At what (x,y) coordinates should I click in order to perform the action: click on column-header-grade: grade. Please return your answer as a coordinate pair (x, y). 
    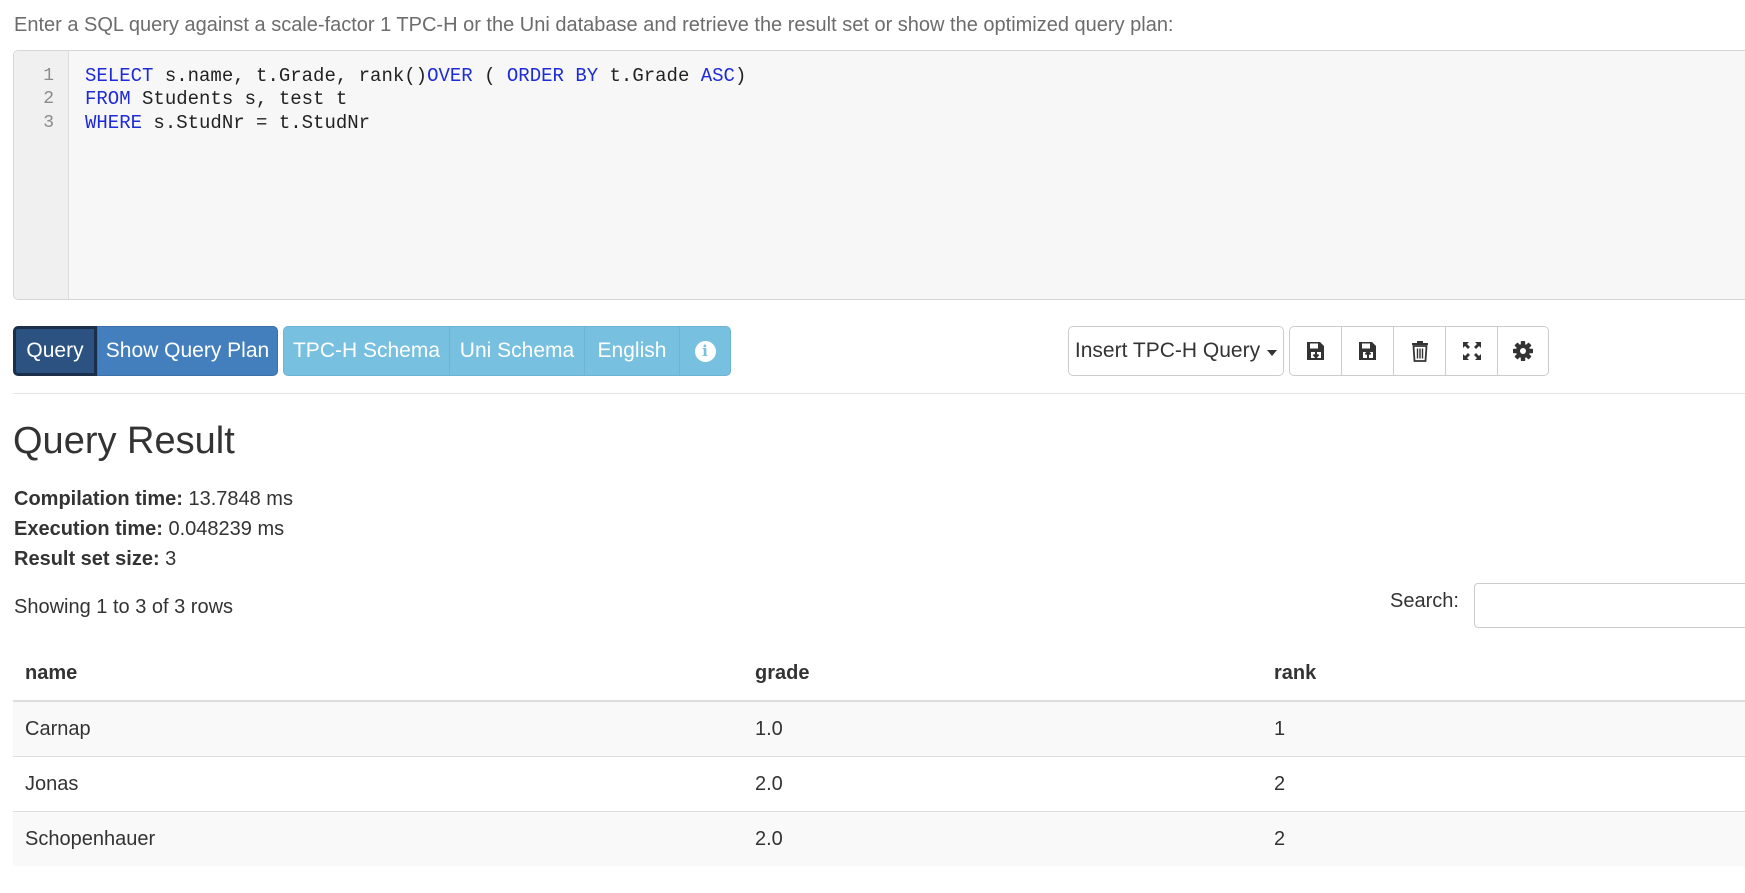
    Looking at the image, I should click on (1002, 674).